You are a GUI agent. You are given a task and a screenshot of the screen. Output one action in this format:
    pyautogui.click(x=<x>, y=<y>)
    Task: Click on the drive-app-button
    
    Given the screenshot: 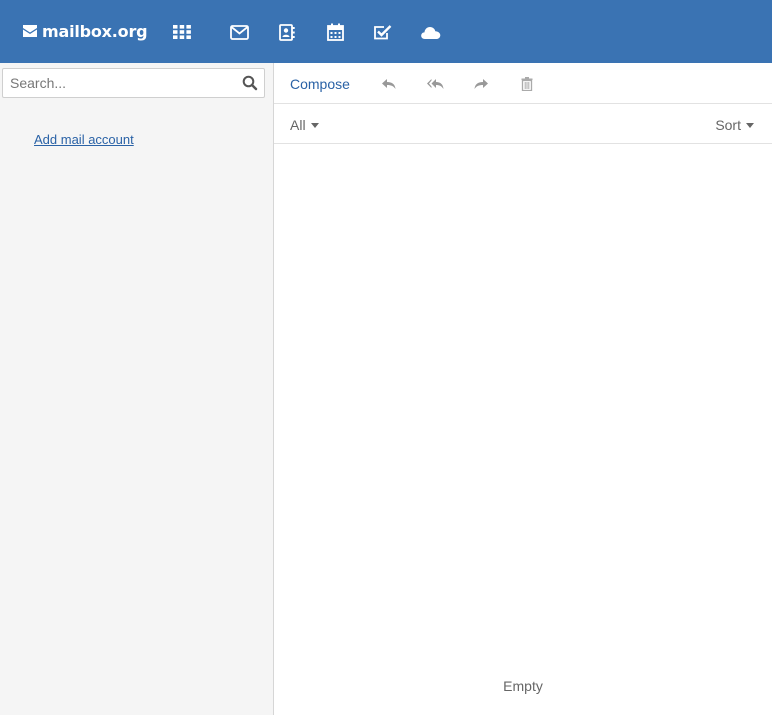 What is the action you would take?
    pyautogui.click(x=430, y=32)
    